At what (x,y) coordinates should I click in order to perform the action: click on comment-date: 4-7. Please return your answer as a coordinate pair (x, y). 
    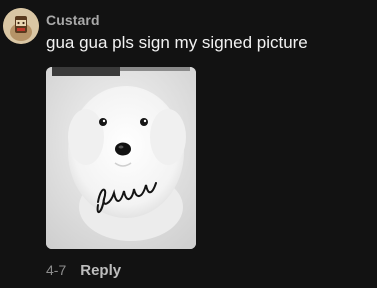
    Looking at the image, I should click on (56, 270).